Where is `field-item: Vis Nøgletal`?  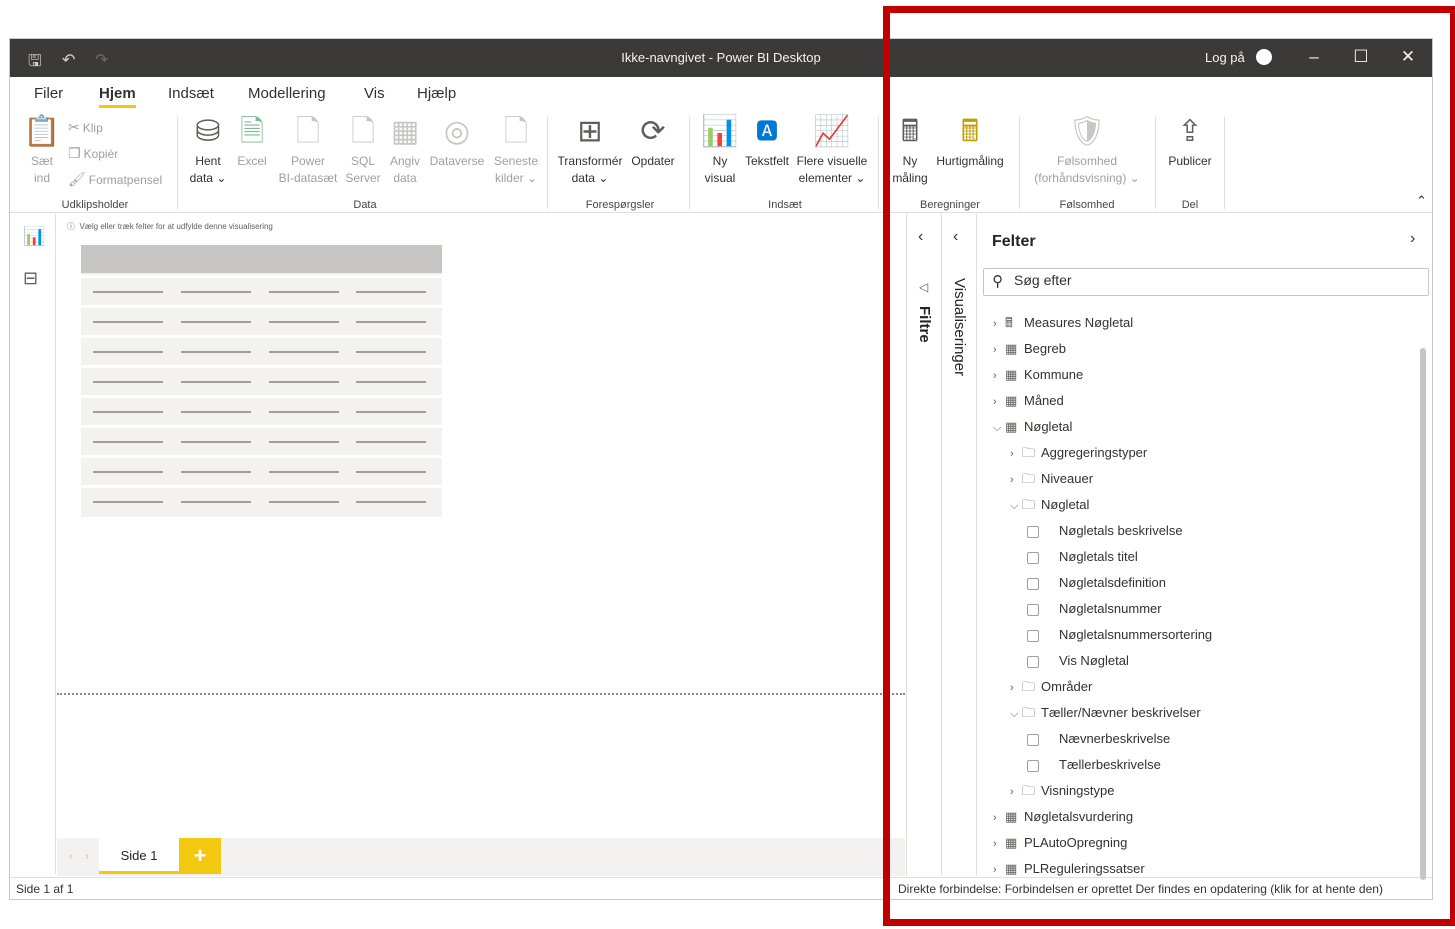 field-item: Vis Nøgletal is located at coordinates (1078, 661).